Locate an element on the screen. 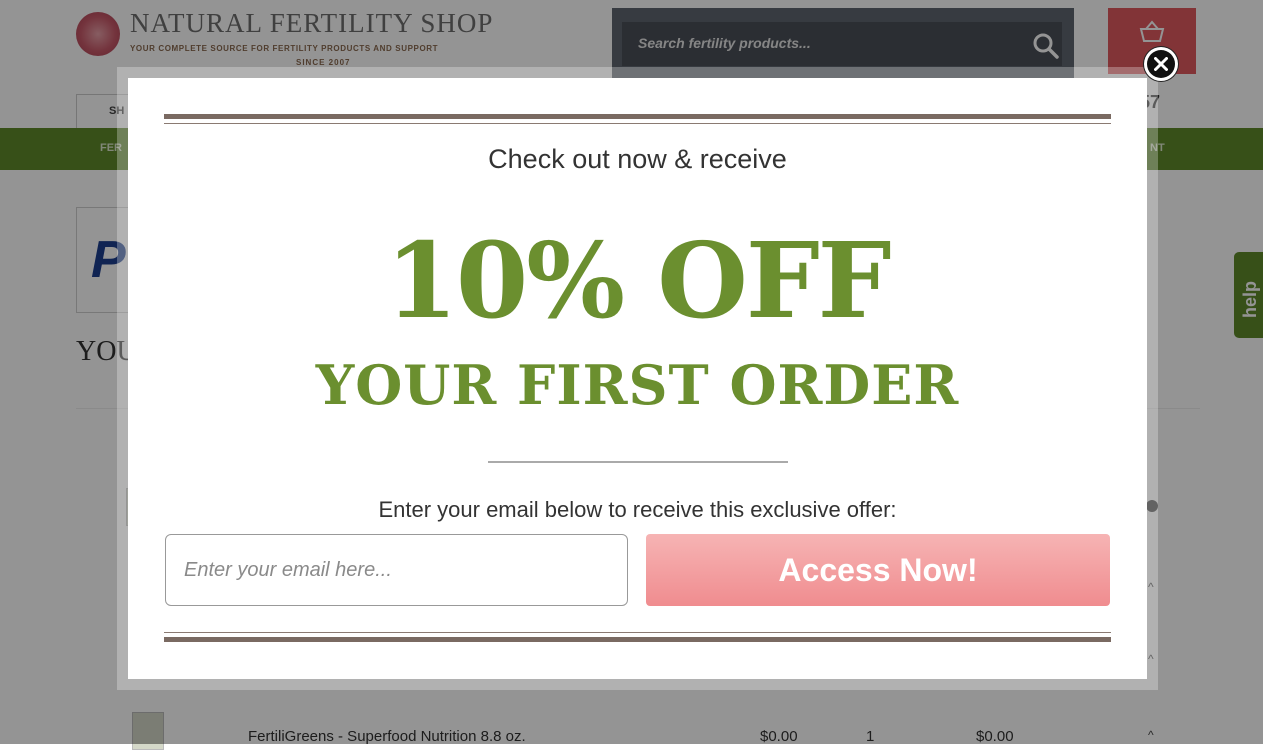 The width and height of the screenshot is (1263, 750). top-rule-thin is located at coordinates (637, 123).